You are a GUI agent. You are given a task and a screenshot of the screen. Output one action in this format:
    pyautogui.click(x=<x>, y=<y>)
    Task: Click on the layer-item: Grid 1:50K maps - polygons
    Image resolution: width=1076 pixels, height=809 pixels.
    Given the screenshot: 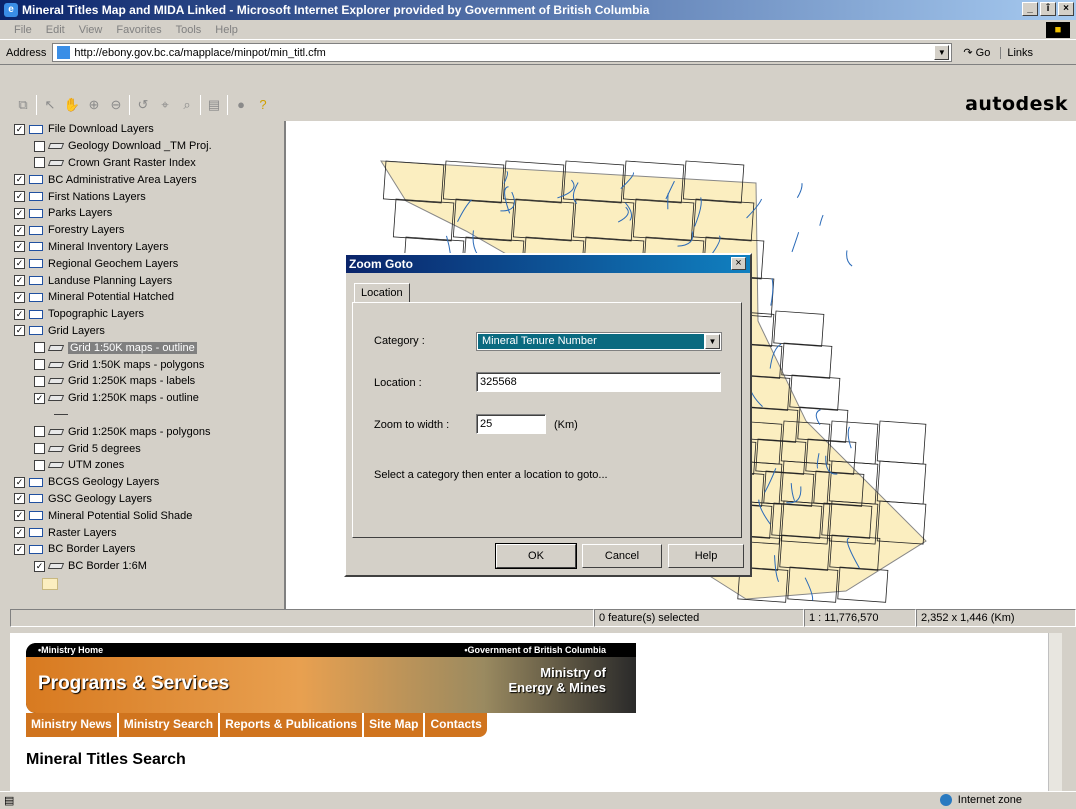 What is the action you would take?
    pyautogui.click(x=147, y=364)
    